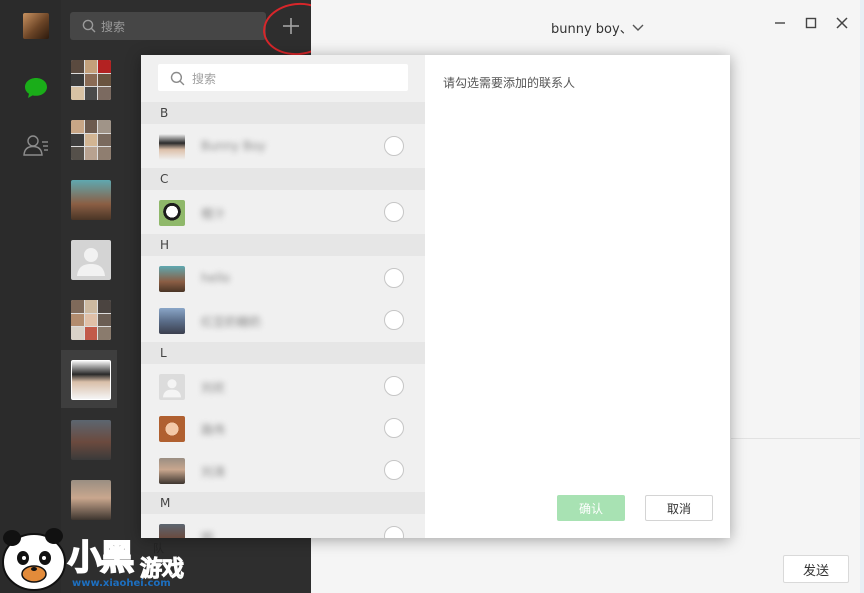  Describe the element at coordinates (283, 245) in the screenshot. I see `index-letter-h: H` at that location.